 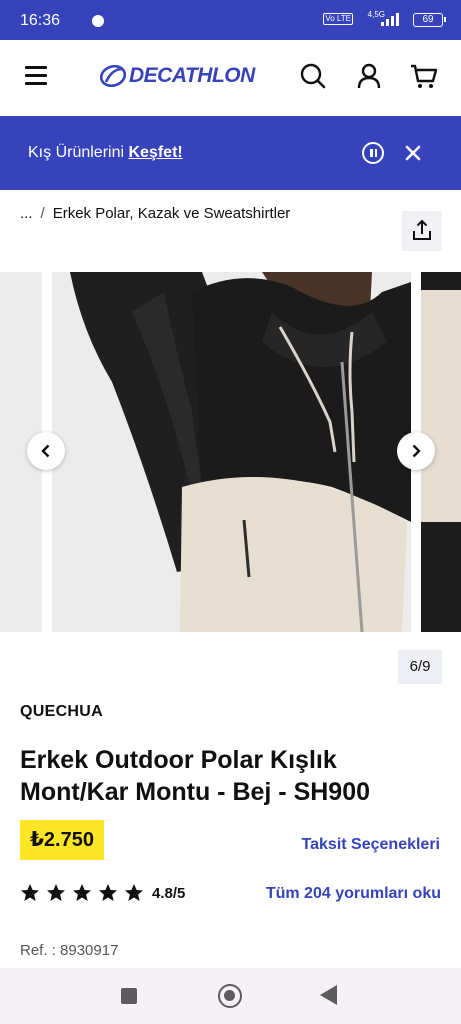 What do you see at coordinates (230, 153) in the screenshot?
I see `promo-banner: Kış Ürünlerini Keşfet!` at bounding box center [230, 153].